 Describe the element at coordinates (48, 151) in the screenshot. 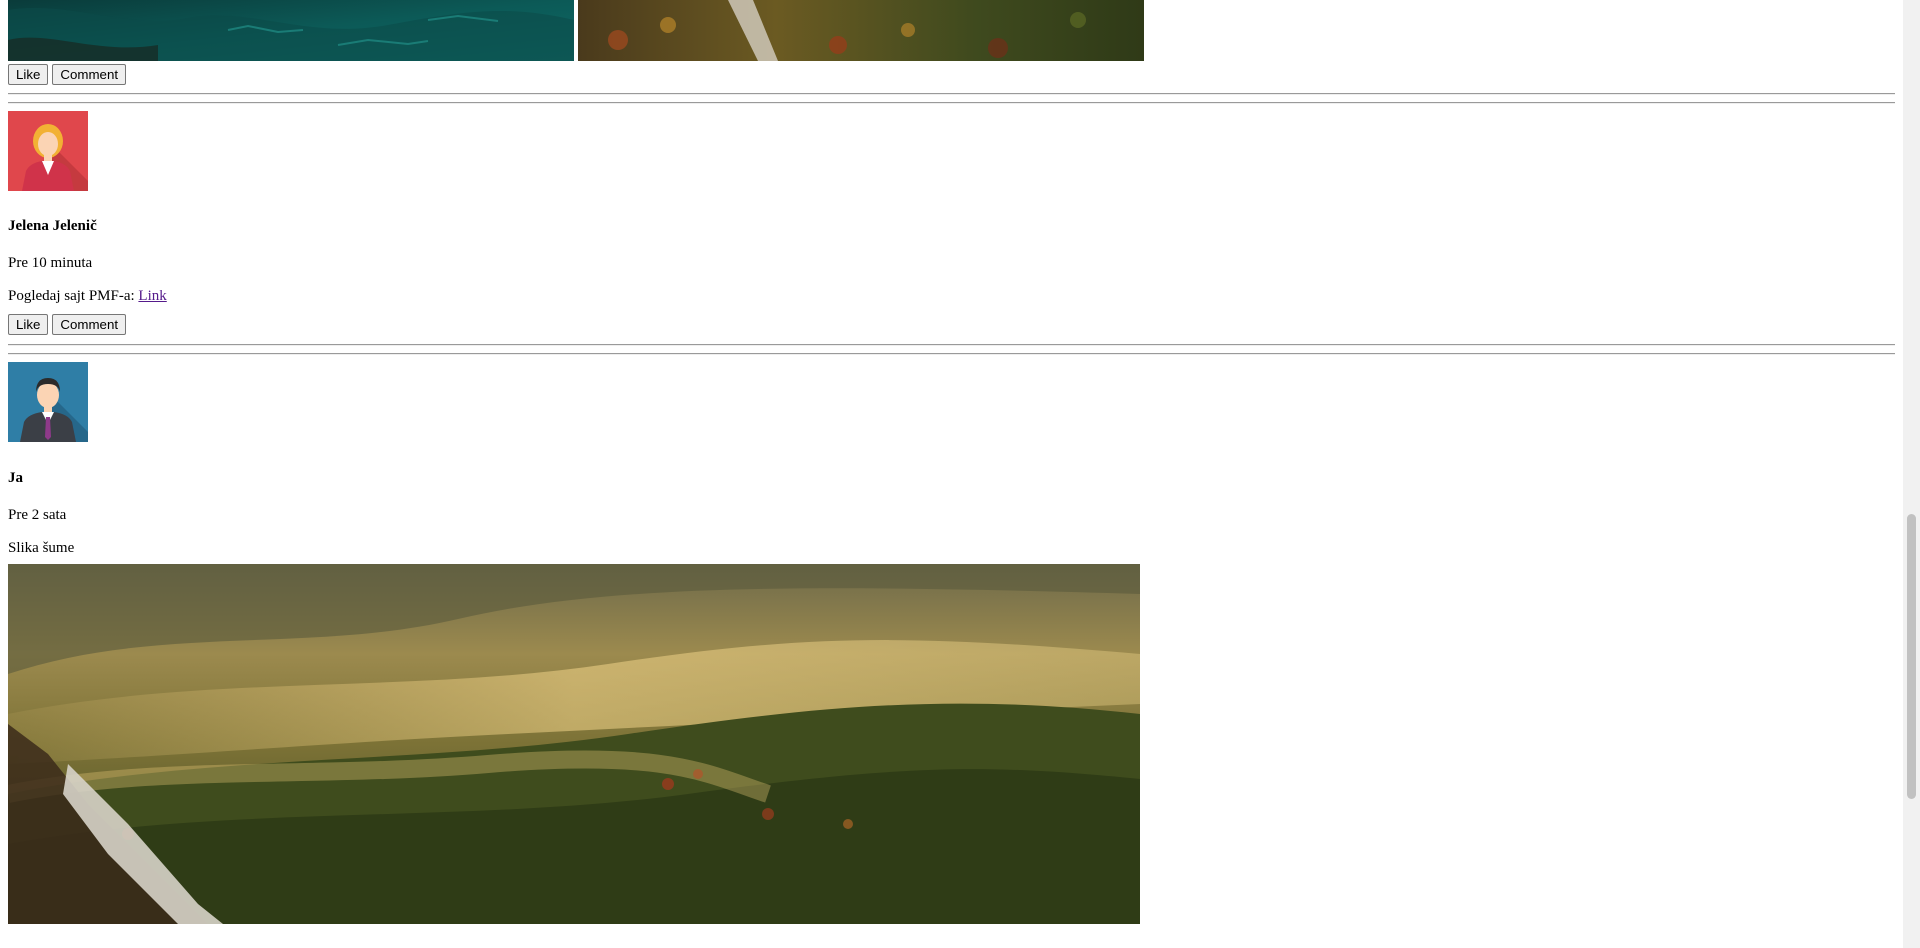

I see `female-avatar-icon` at that location.